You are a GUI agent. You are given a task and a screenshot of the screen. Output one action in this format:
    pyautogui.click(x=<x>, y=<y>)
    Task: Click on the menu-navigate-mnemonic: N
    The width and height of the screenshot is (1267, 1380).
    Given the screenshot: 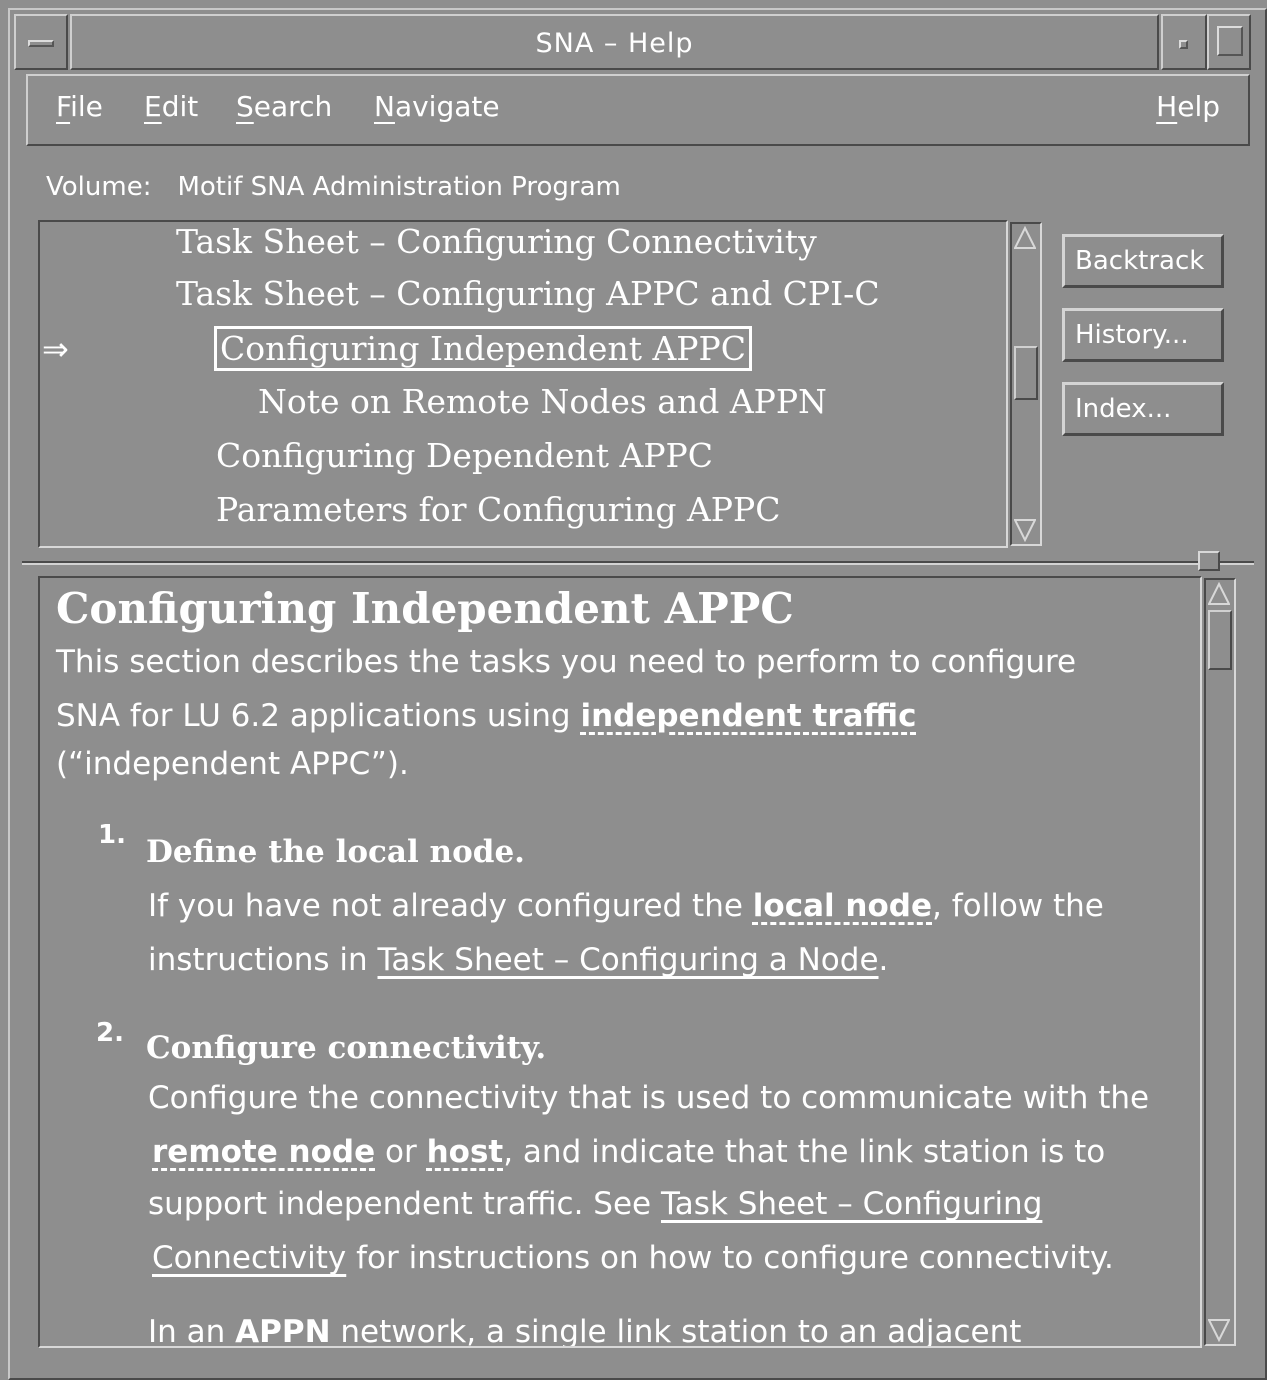 What is the action you would take?
    pyautogui.click(x=384, y=106)
    